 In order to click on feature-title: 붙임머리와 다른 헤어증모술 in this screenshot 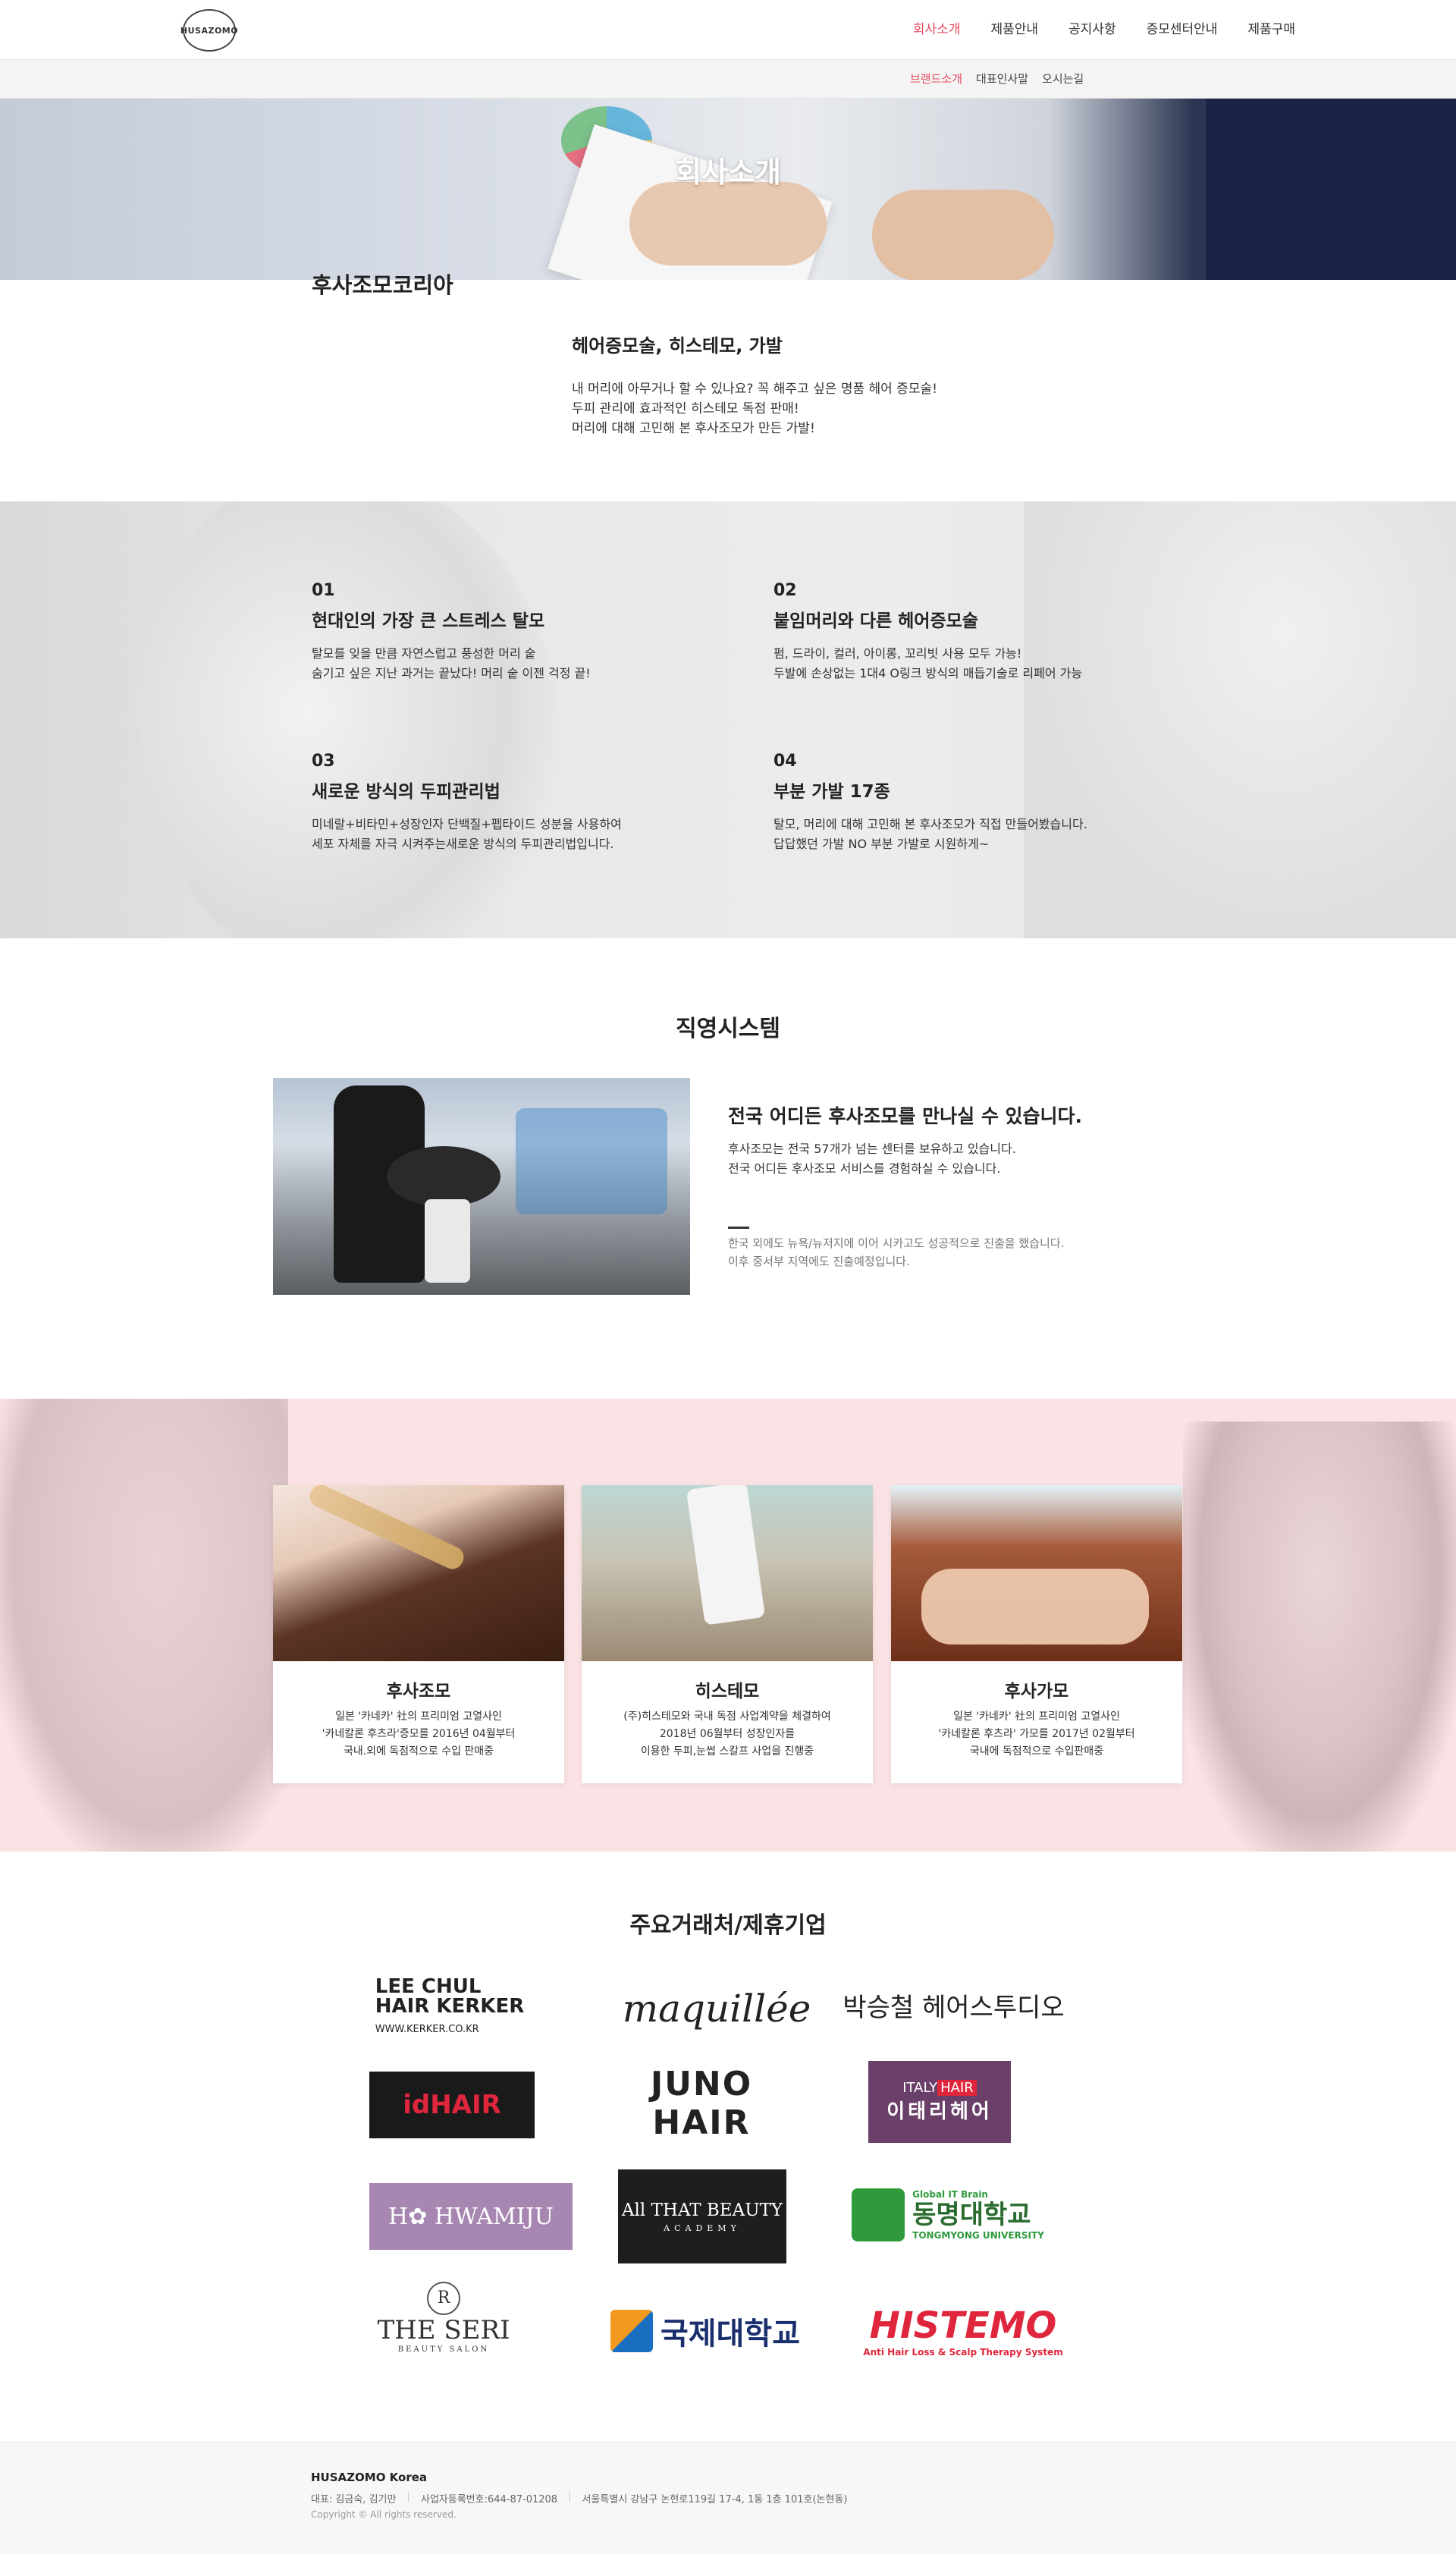, I will do `click(876, 621)`.